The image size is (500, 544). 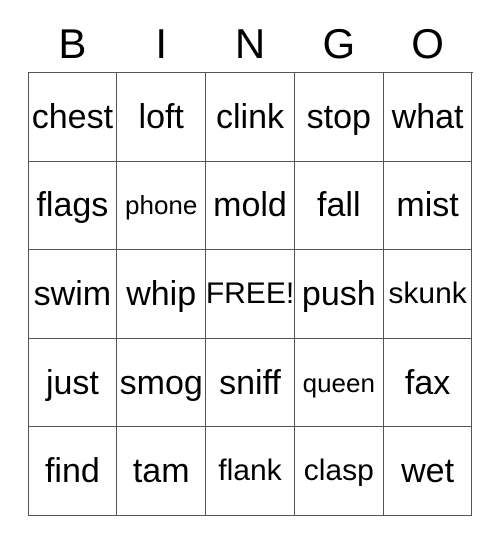 I want to click on bingo-cell: fall, so click(x=339, y=206).